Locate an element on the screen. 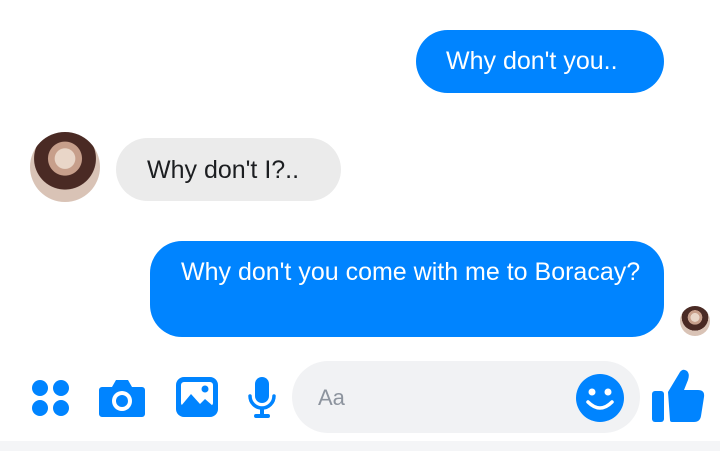  message-text: Why don't I?.. is located at coordinates (223, 170).